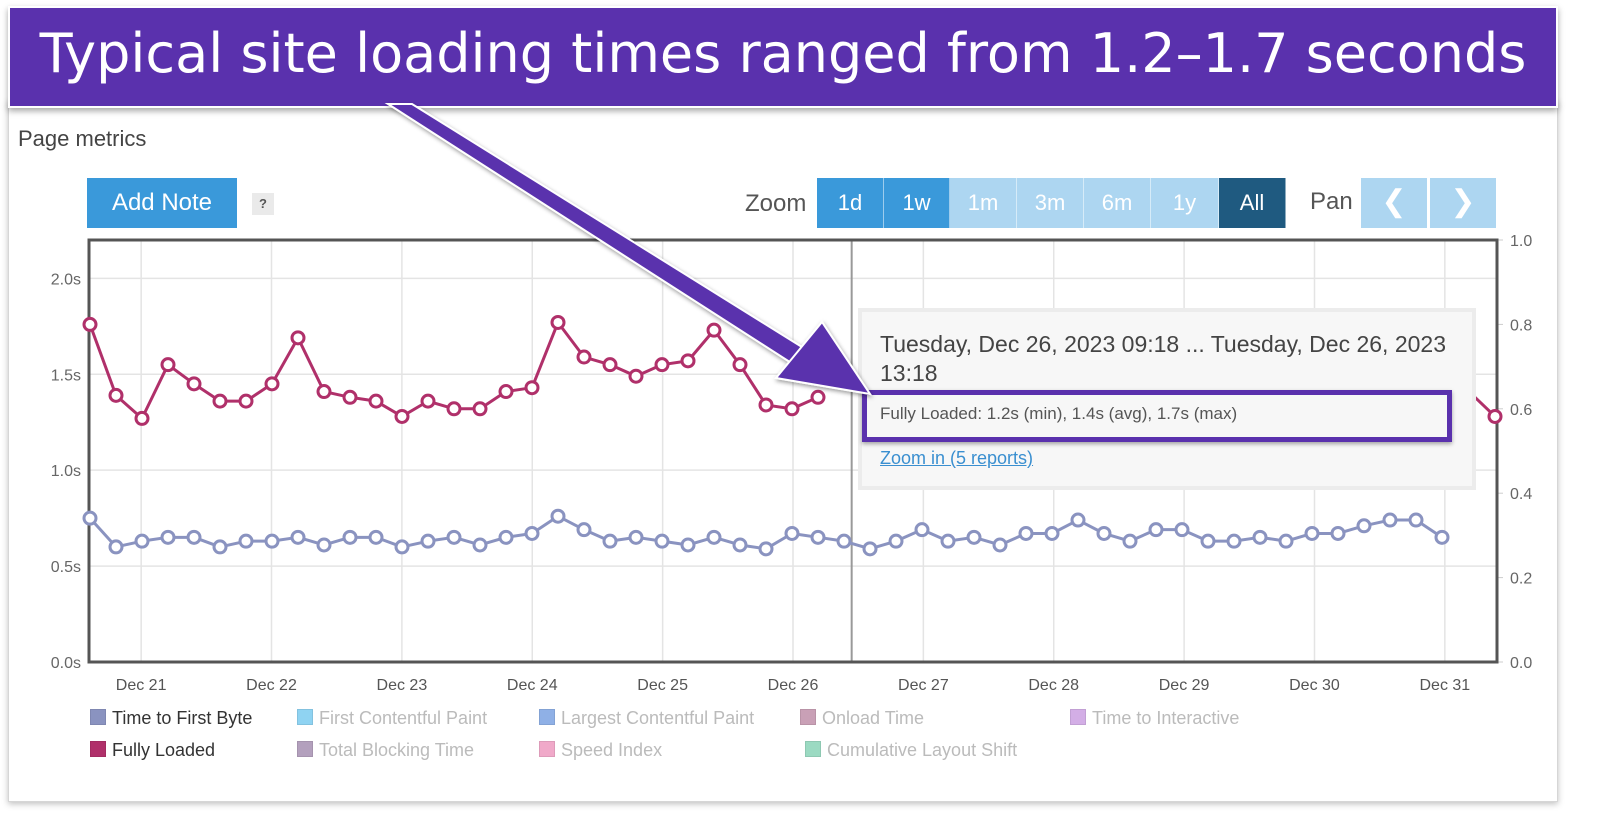 This screenshot has width=1600, height=824. I want to click on x-tick-label: Dec 22, so click(271, 685).